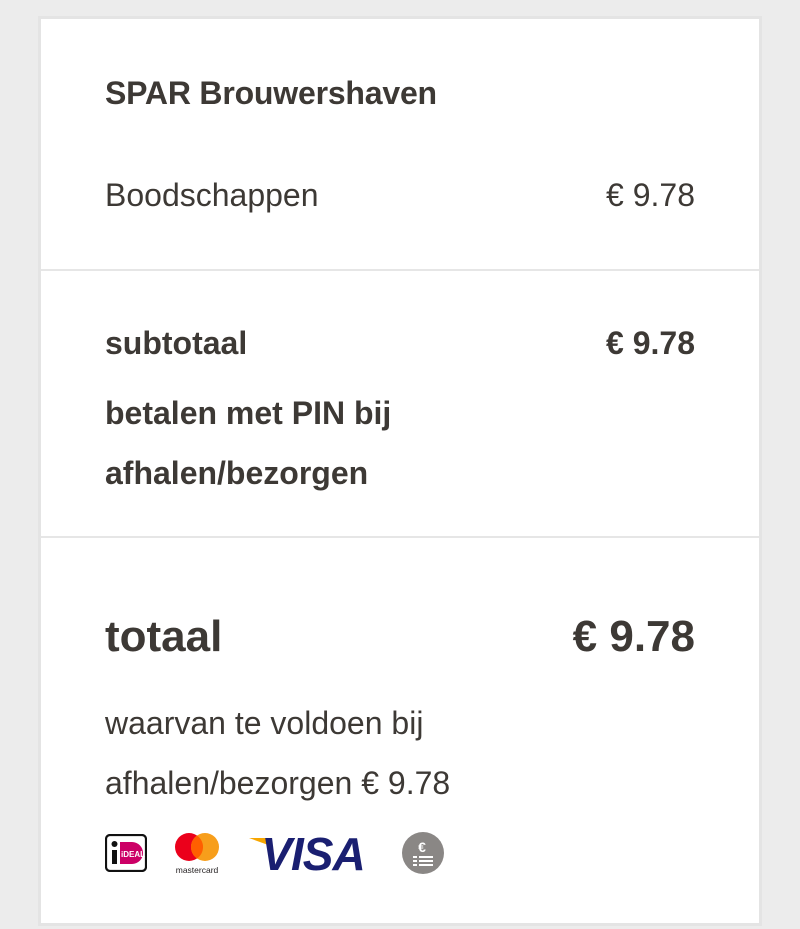 Image resolution: width=800 pixels, height=929 pixels. I want to click on payment-note: betalen met PIN bij afhalen/bezorgen, so click(248, 443).